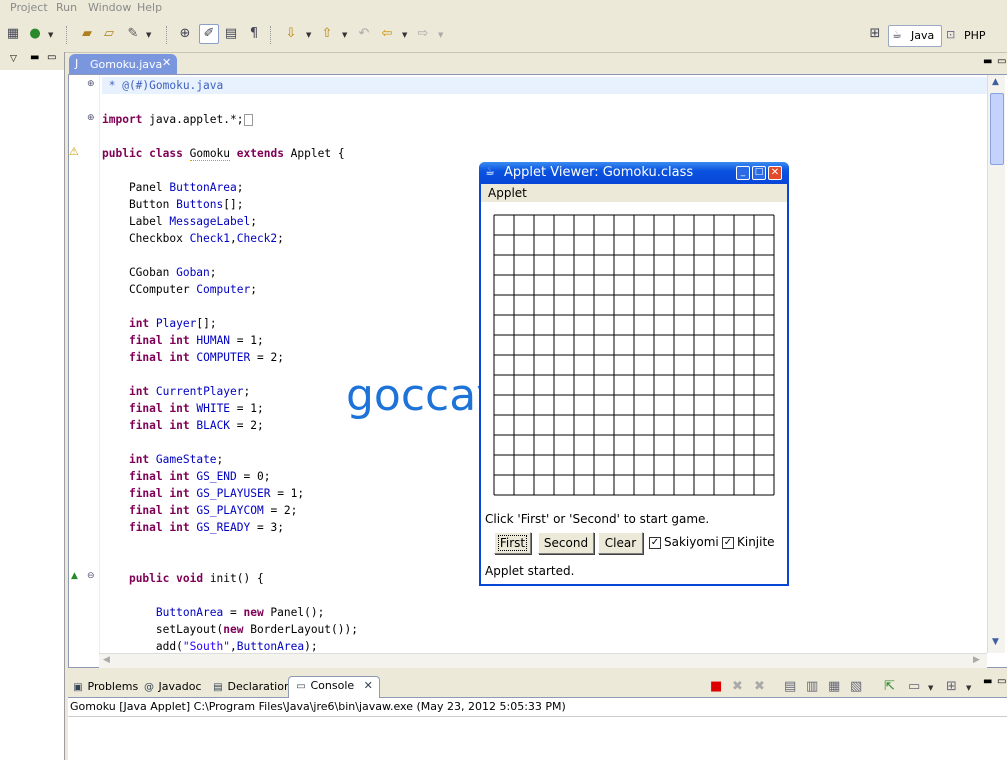 Image resolution: width=1007 pixels, height=760 pixels. I want to click on previous-annotation-icon: ⇧, so click(327, 34).